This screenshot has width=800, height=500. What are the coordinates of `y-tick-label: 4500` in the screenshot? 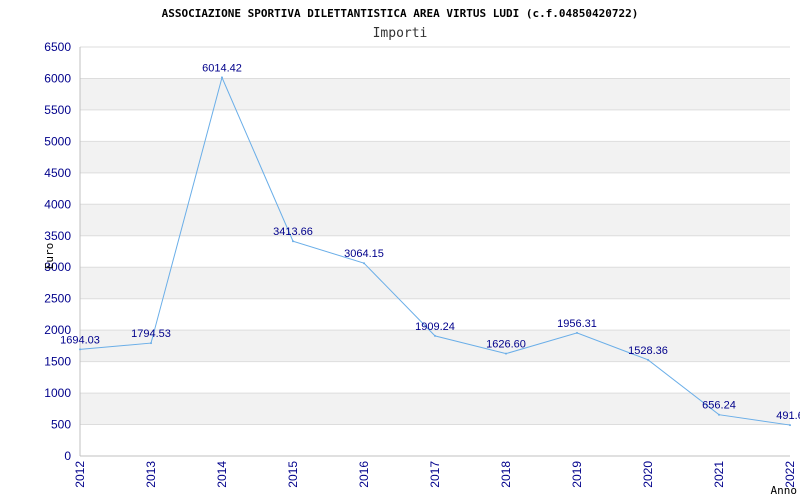 It's located at (57, 173).